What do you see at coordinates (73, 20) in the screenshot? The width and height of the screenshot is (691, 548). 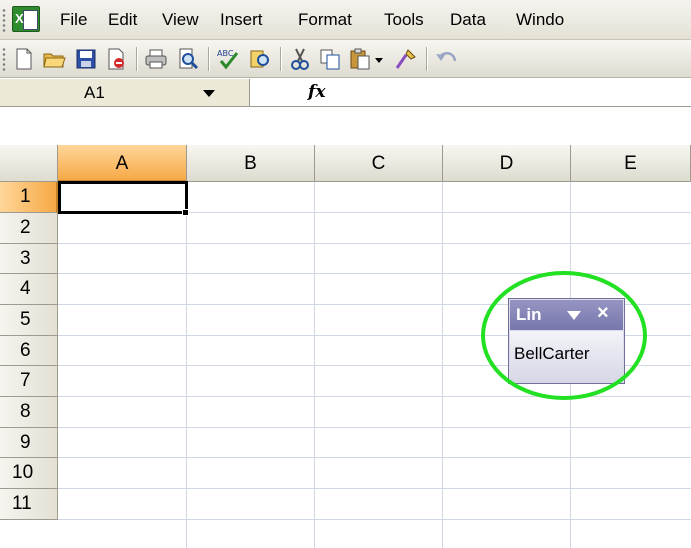 I see `menu-file: File` at bounding box center [73, 20].